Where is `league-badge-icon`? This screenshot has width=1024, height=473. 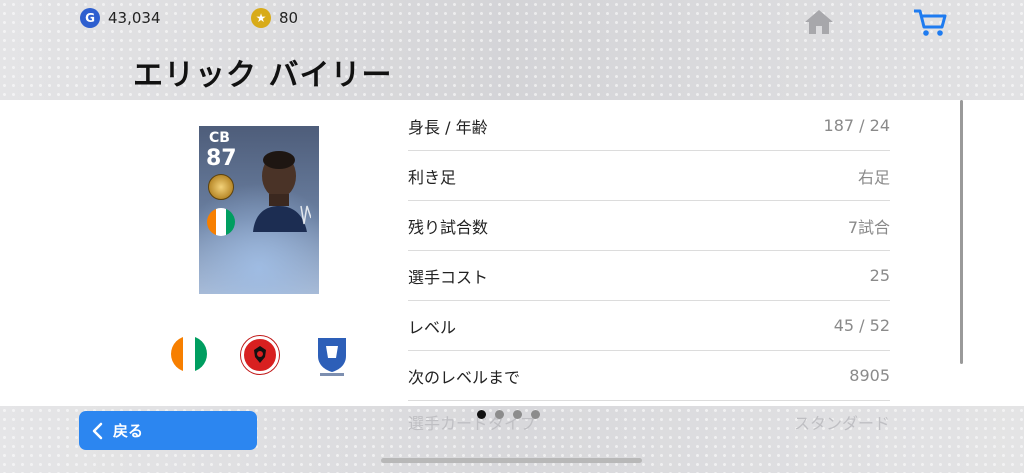
league-badge-icon is located at coordinates (332, 357).